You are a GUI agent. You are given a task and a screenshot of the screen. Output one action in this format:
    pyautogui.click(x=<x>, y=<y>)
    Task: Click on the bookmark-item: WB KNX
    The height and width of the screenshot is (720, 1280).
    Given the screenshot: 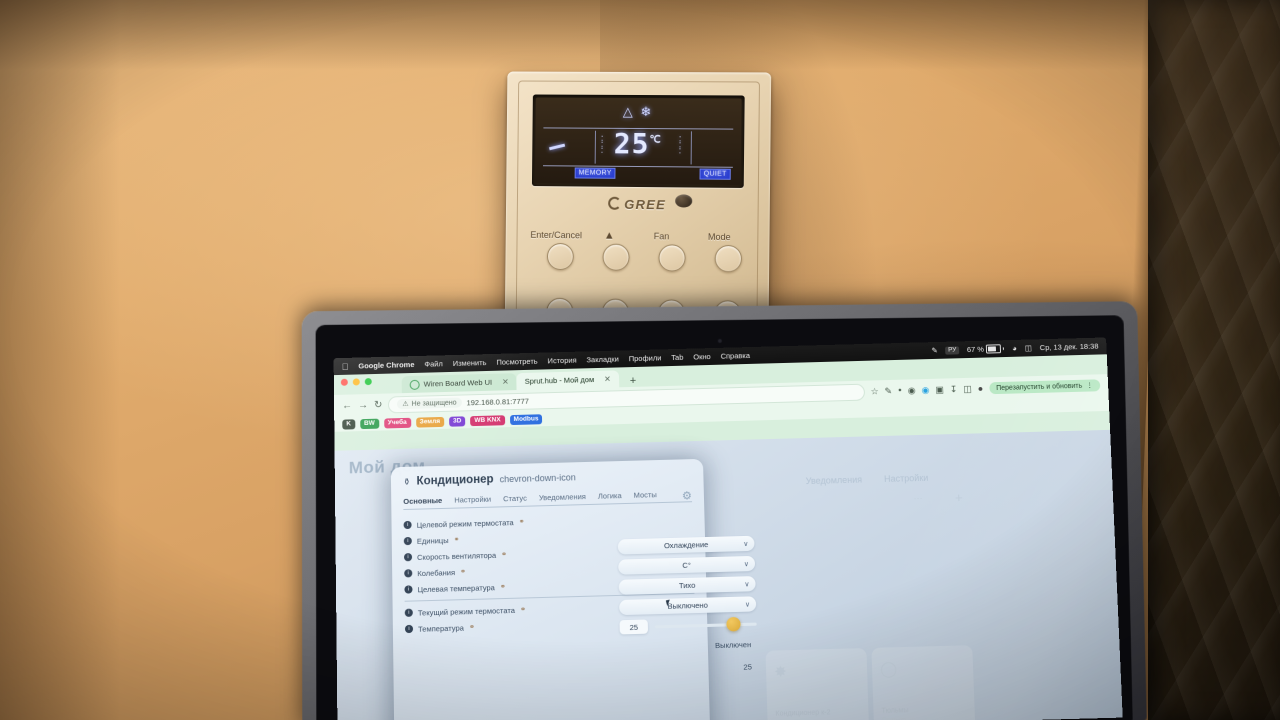 What is the action you would take?
    pyautogui.click(x=487, y=420)
    